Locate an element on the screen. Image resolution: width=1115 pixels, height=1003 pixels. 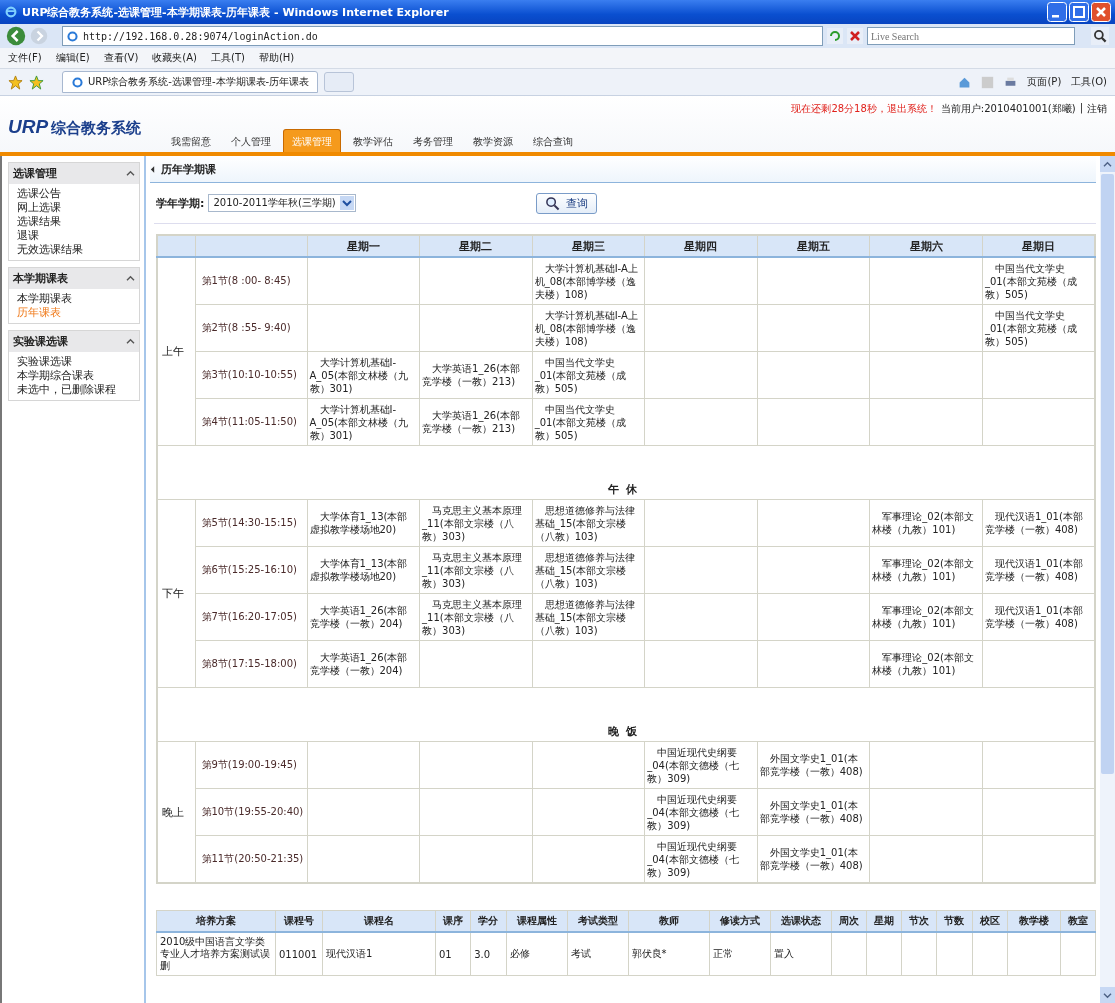
column-header: 节次 is located at coordinates (919, 921).